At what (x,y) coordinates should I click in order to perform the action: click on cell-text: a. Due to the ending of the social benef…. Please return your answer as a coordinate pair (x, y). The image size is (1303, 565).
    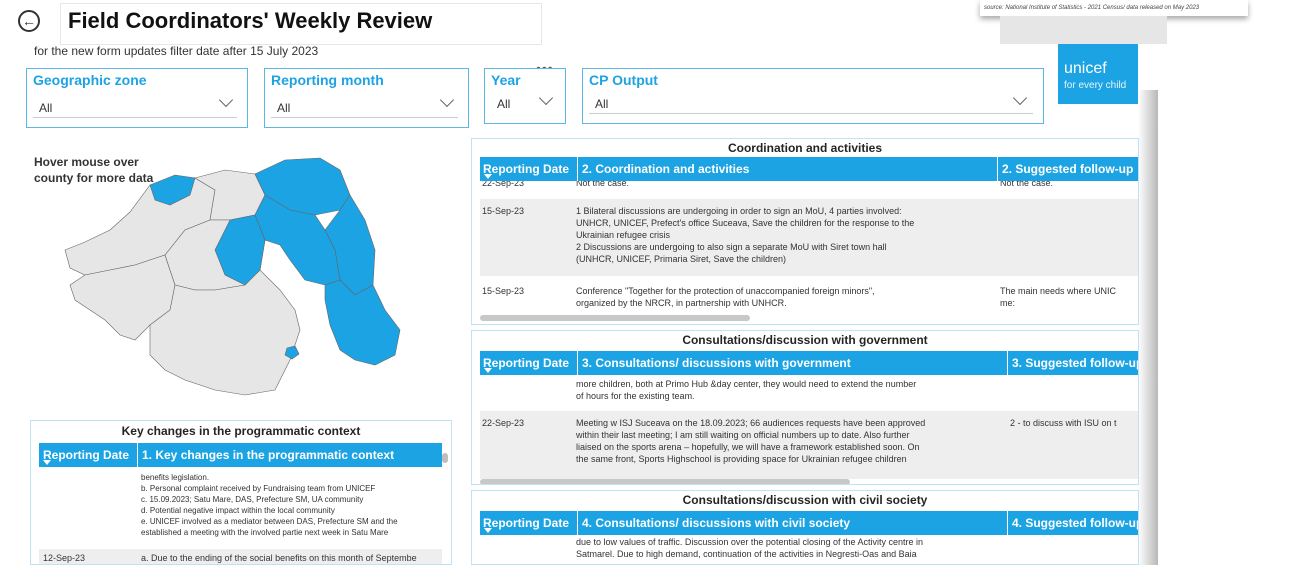
    Looking at the image, I should click on (279, 558).